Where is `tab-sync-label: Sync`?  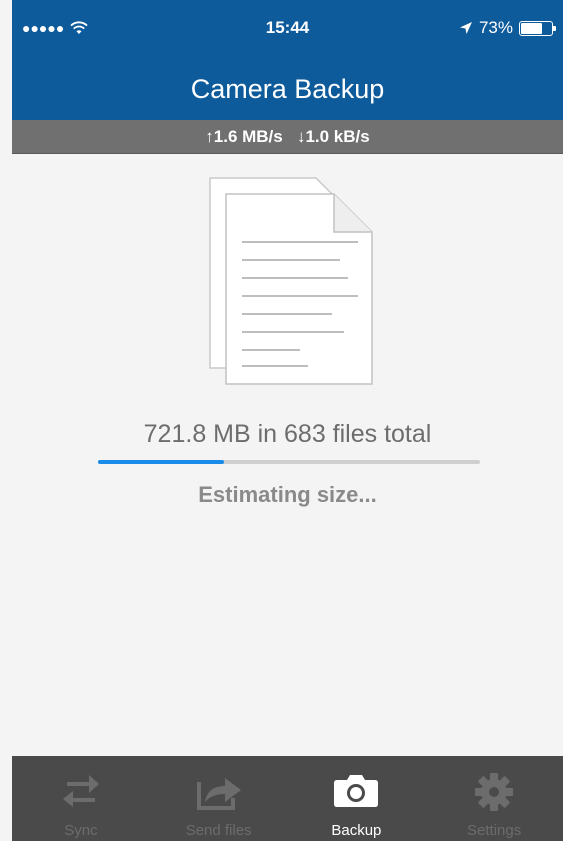
tab-sync-label: Sync is located at coordinates (81, 830).